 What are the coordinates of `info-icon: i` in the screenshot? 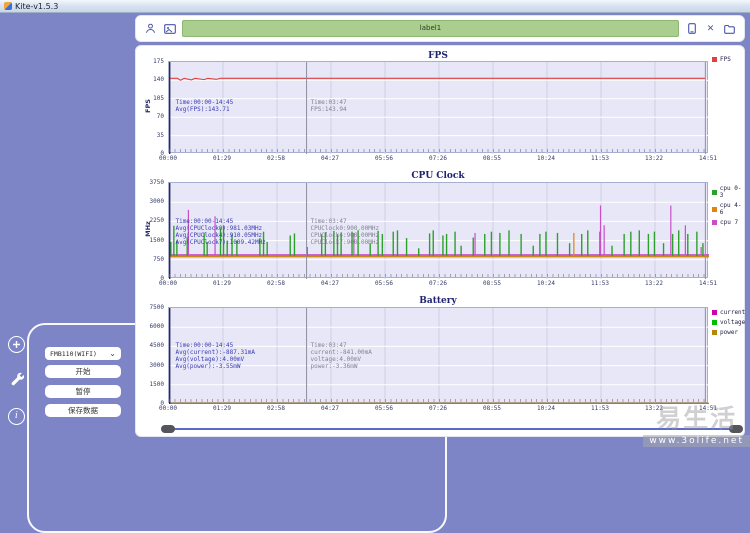 It's located at (16, 416).